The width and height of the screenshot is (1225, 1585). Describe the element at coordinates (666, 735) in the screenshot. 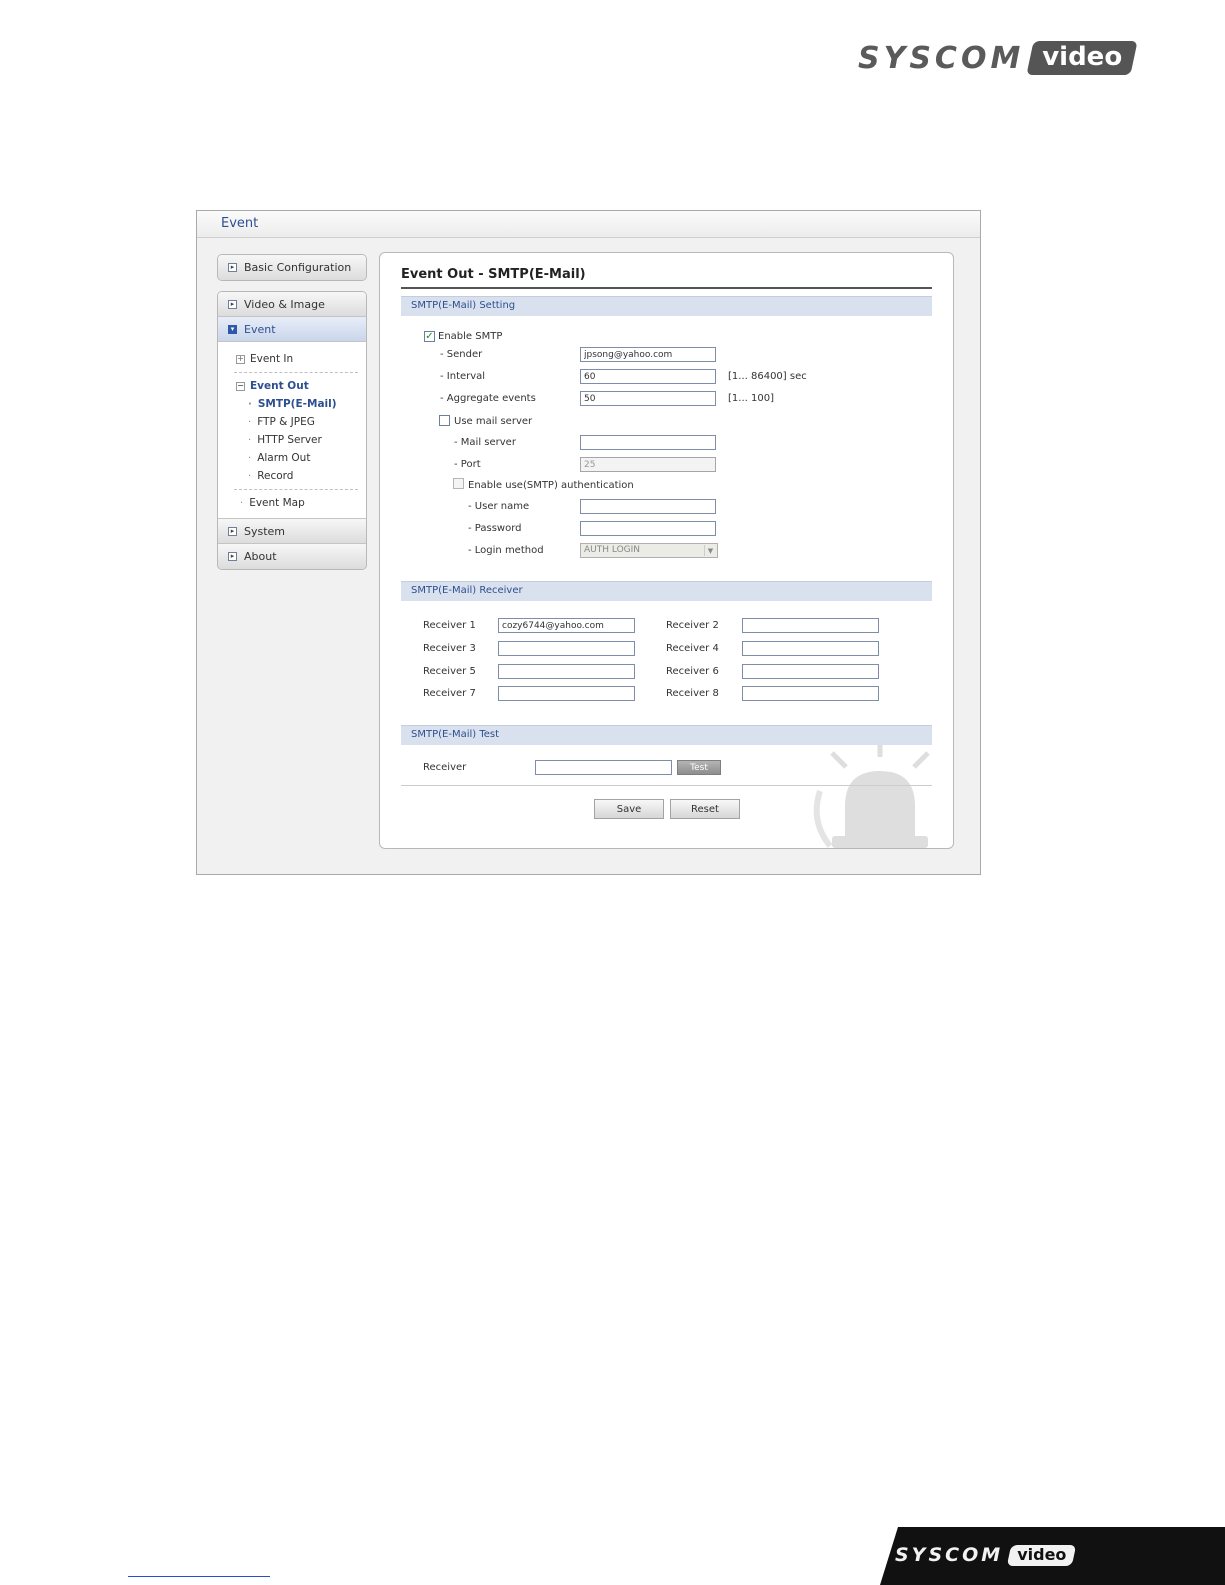

I see `section-header-test: SMTP(E-Mail) Test` at that location.